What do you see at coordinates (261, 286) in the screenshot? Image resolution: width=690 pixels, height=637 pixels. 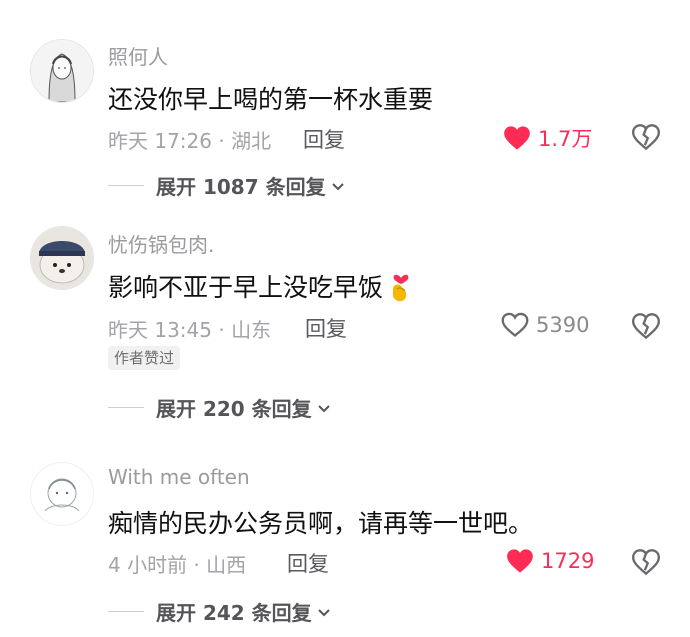 I see `comment-text: 影响不亚于早上没吃早饭` at bounding box center [261, 286].